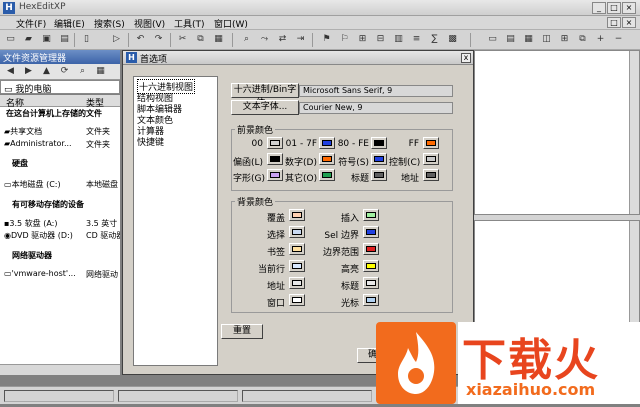 This screenshot has width=640, height=407. What do you see at coordinates (326, 39) in the screenshot?
I see `bookmark-icon: ⚑` at bounding box center [326, 39].